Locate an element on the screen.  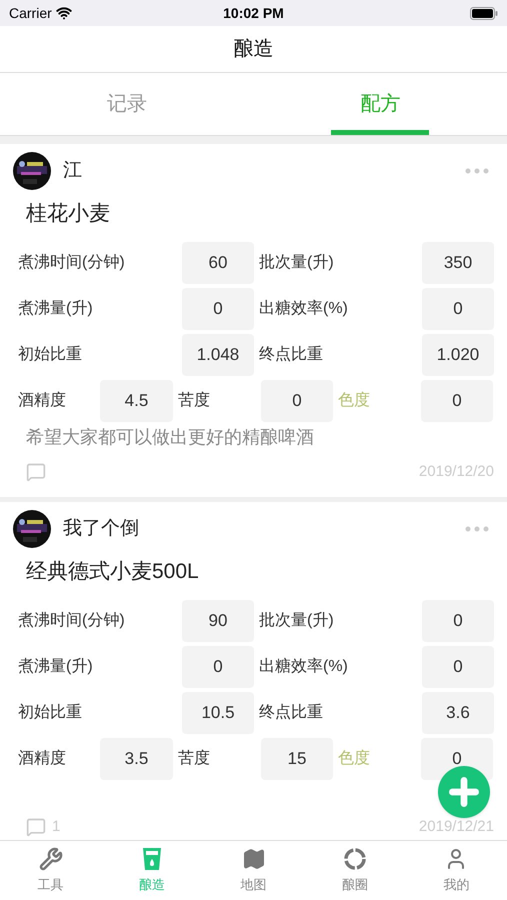
value-box: 15 is located at coordinates (297, 759).